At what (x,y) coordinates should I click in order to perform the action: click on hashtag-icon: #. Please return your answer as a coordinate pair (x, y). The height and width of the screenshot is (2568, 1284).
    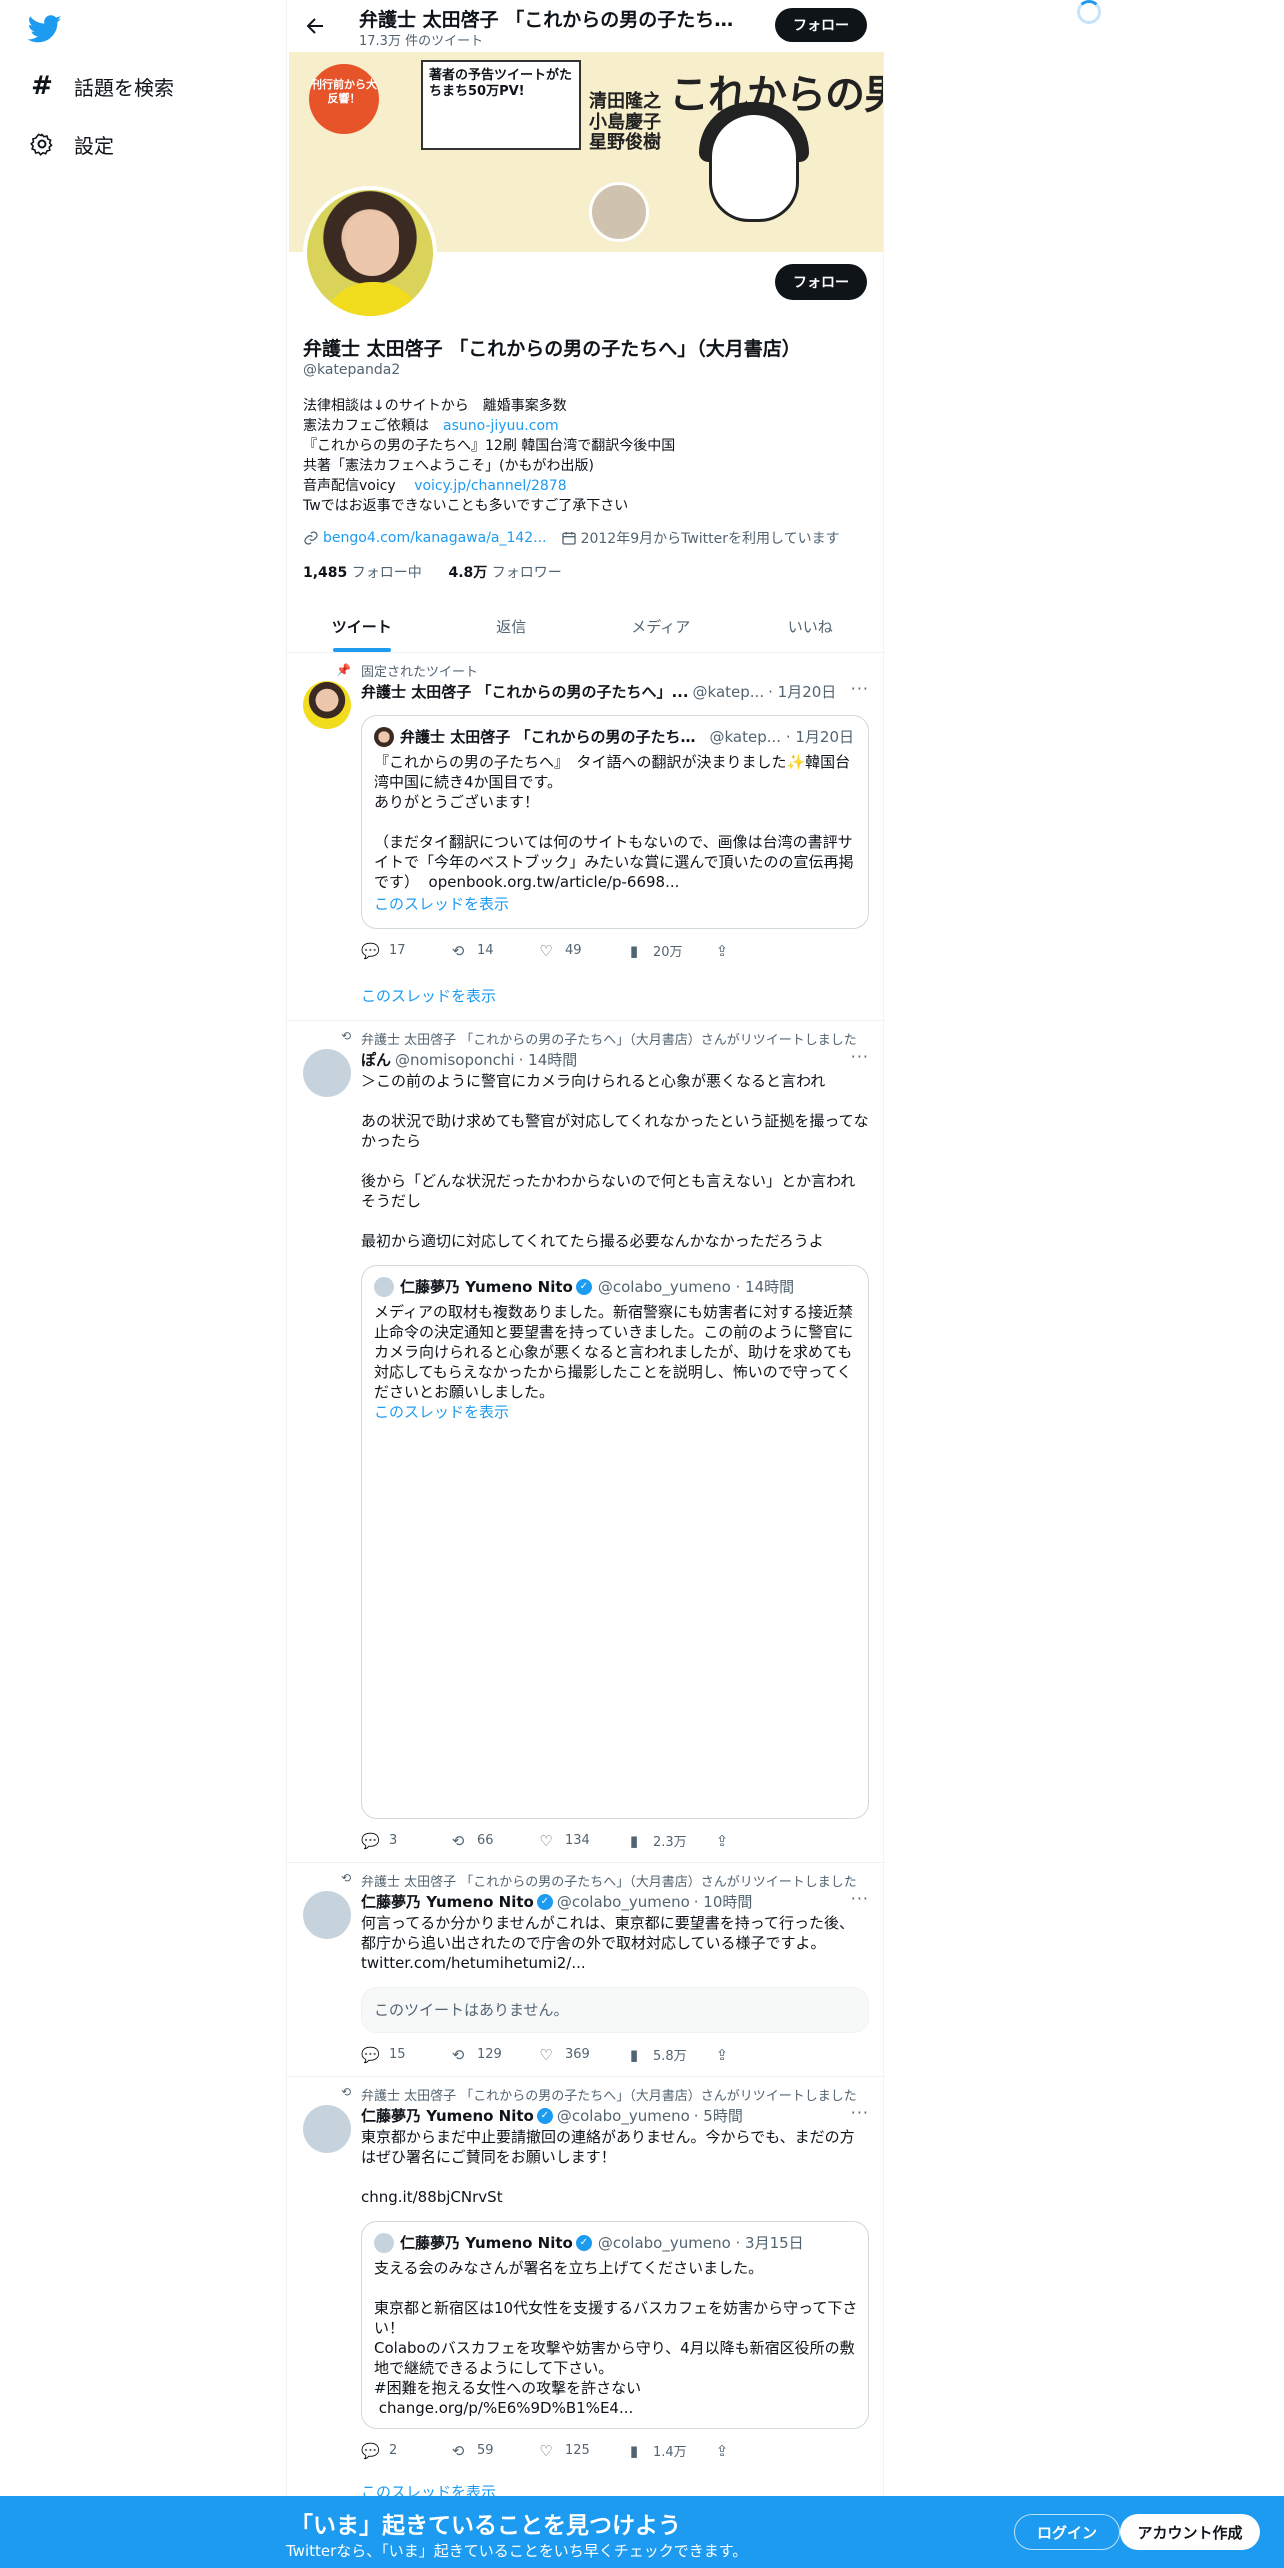
    Looking at the image, I should click on (42, 86).